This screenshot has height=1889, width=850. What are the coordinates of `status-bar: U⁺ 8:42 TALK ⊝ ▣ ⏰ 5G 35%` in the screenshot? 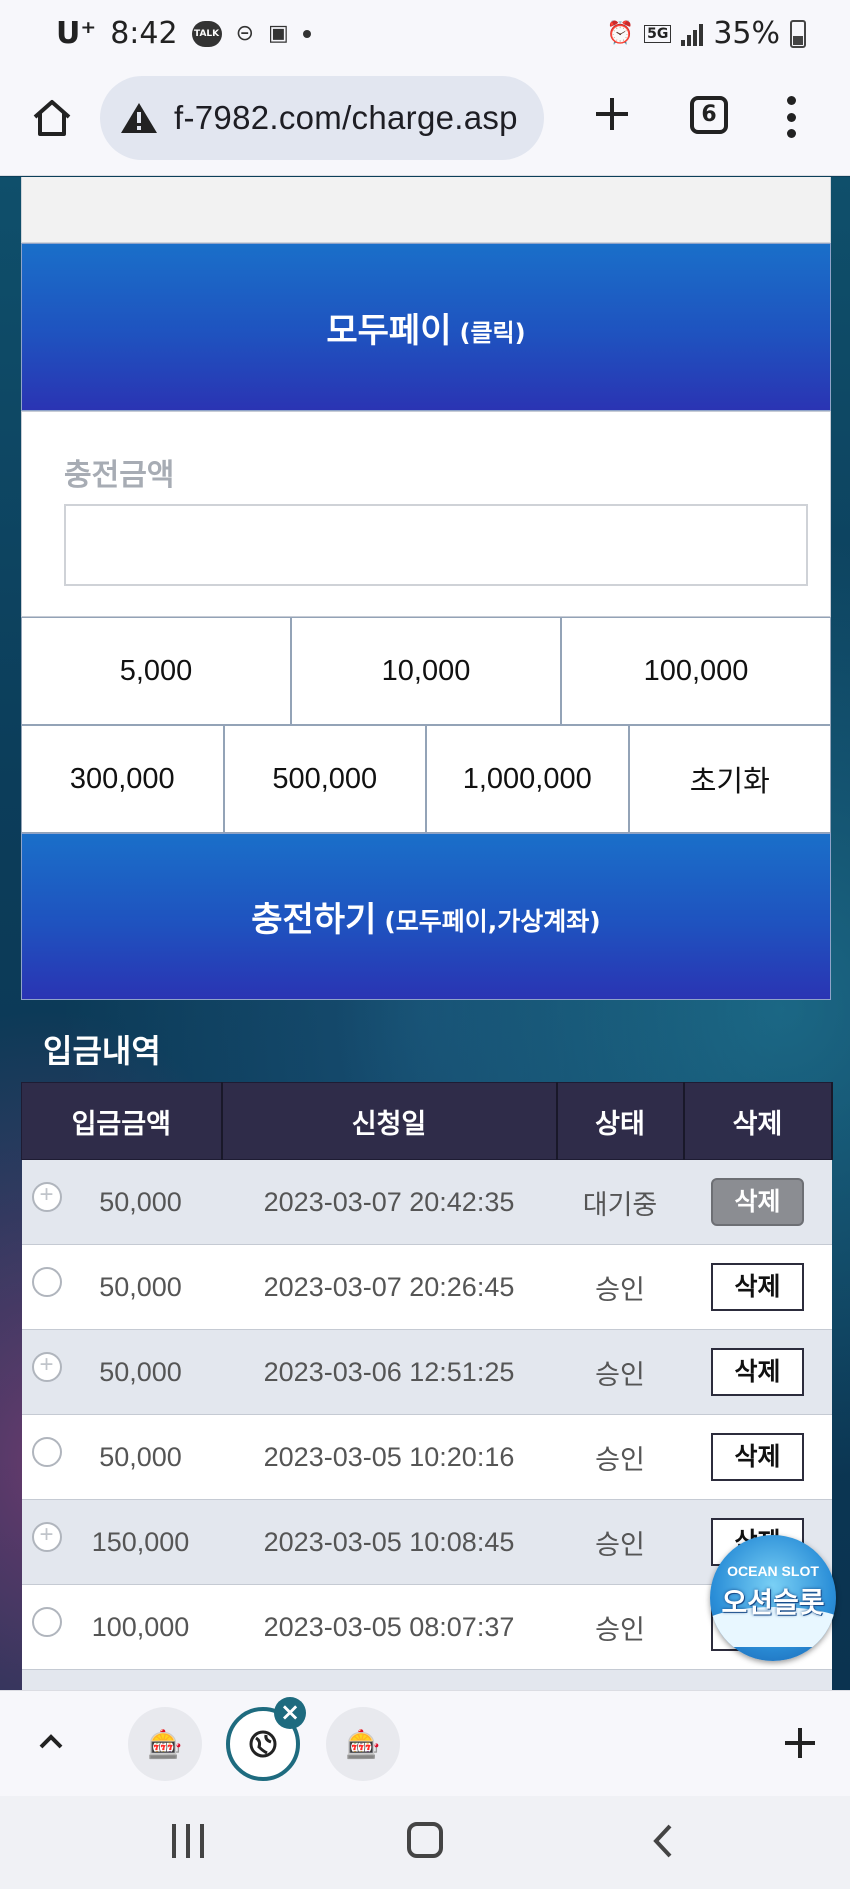 It's located at (425, 35).